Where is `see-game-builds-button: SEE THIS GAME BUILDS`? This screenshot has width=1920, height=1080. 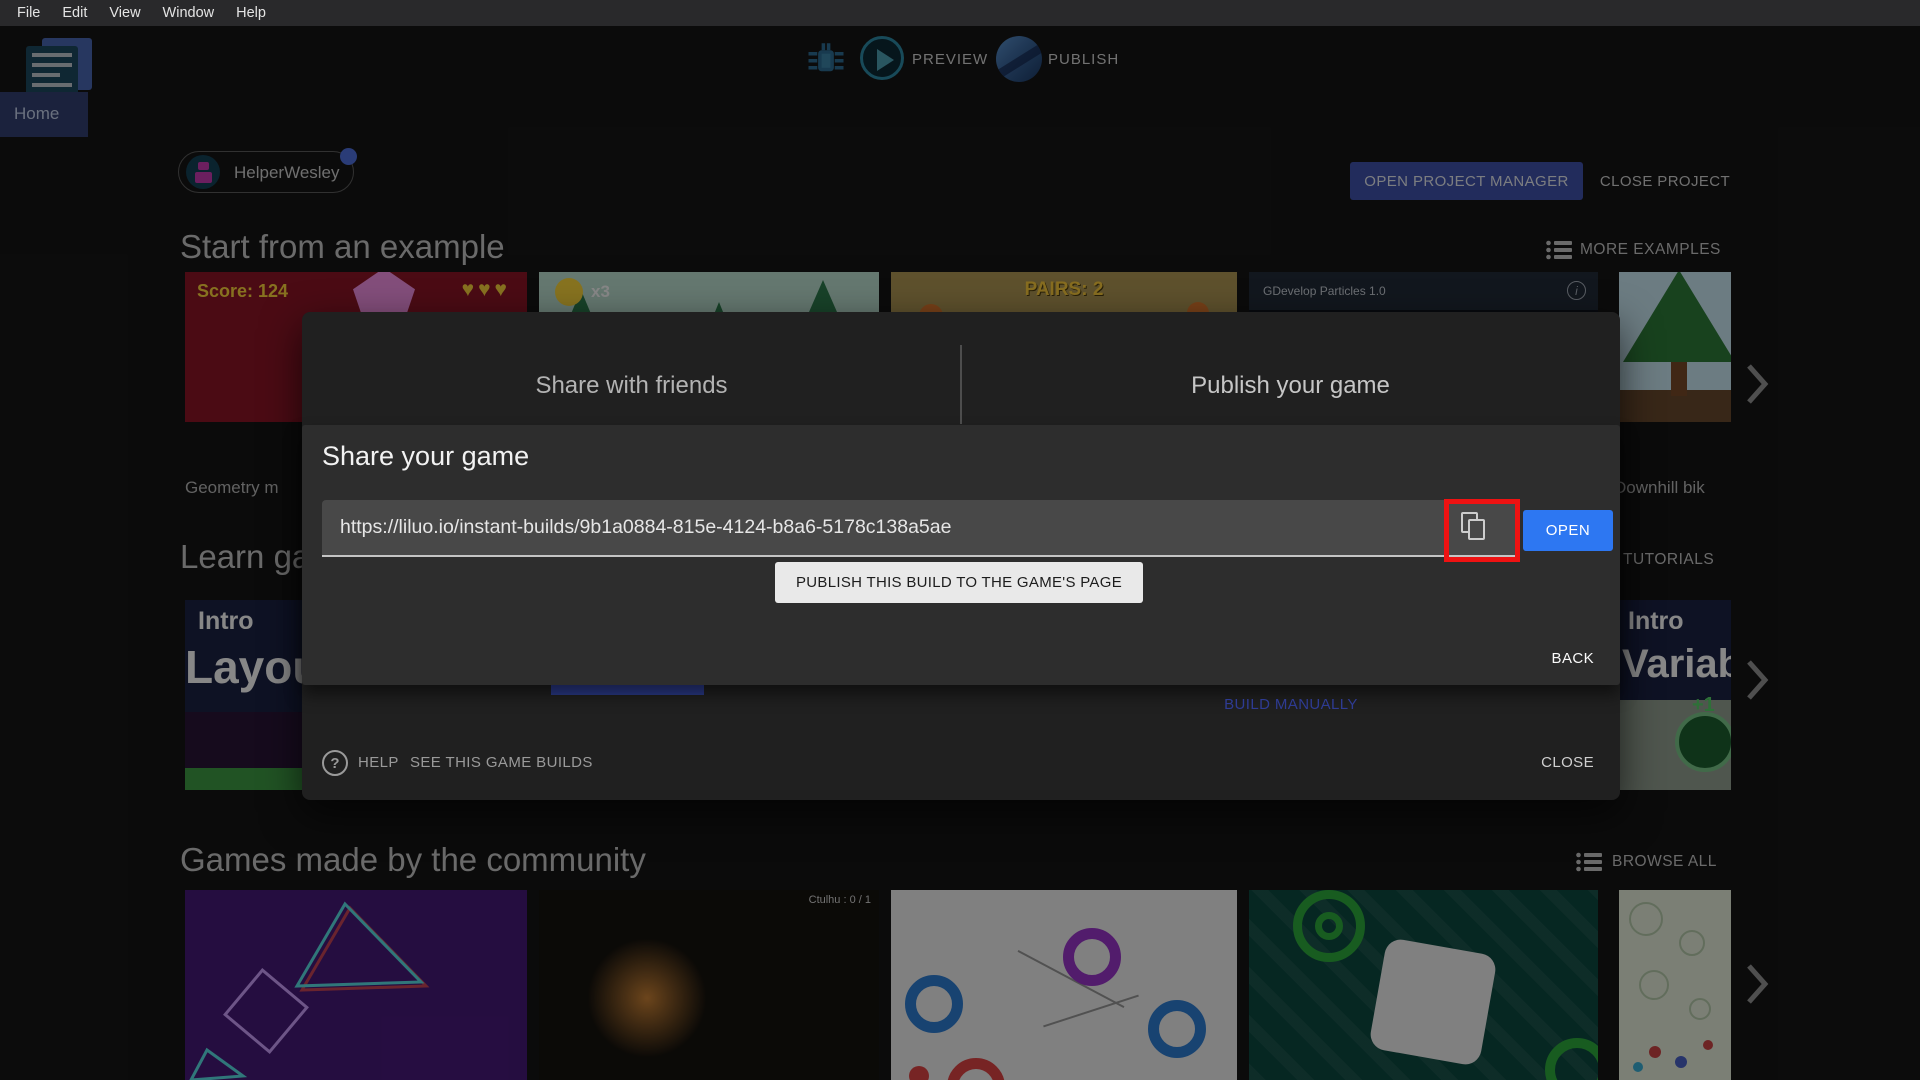 see-game-builds-button: SEE THIS GAME BUILDS is located at coordinates (501, 762).